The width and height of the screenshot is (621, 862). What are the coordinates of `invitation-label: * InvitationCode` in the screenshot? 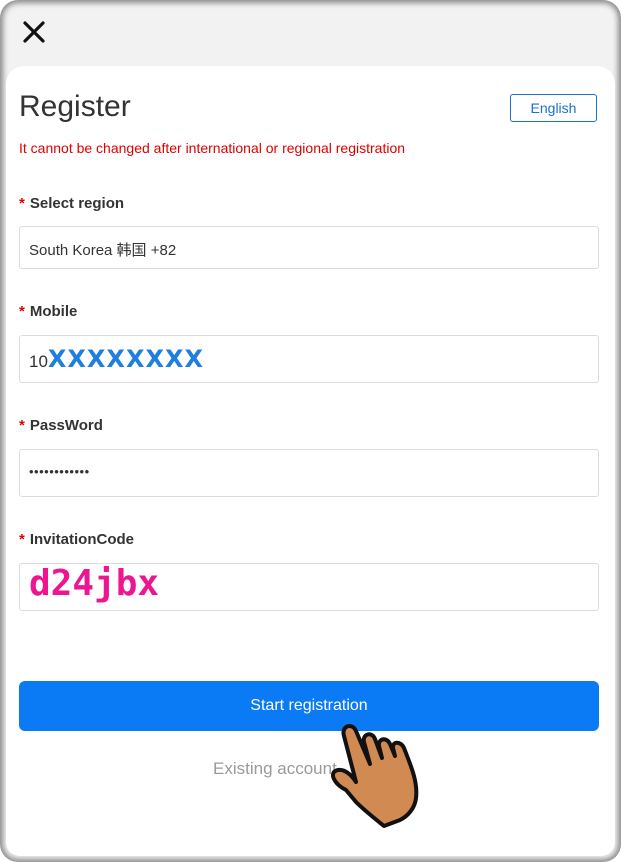 It's located at (76, 539).